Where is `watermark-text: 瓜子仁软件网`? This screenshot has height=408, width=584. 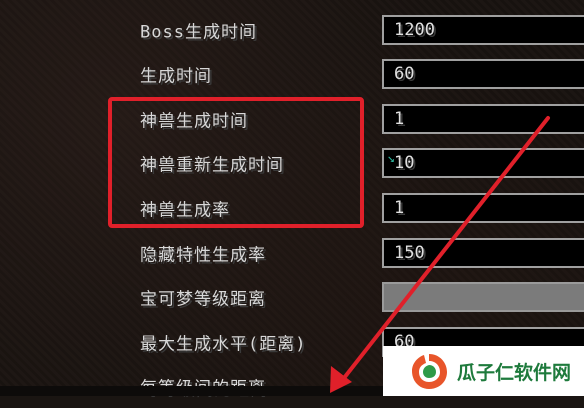 watermark-text: 瓜子仁软件网 is located at coordinates (514, 372).